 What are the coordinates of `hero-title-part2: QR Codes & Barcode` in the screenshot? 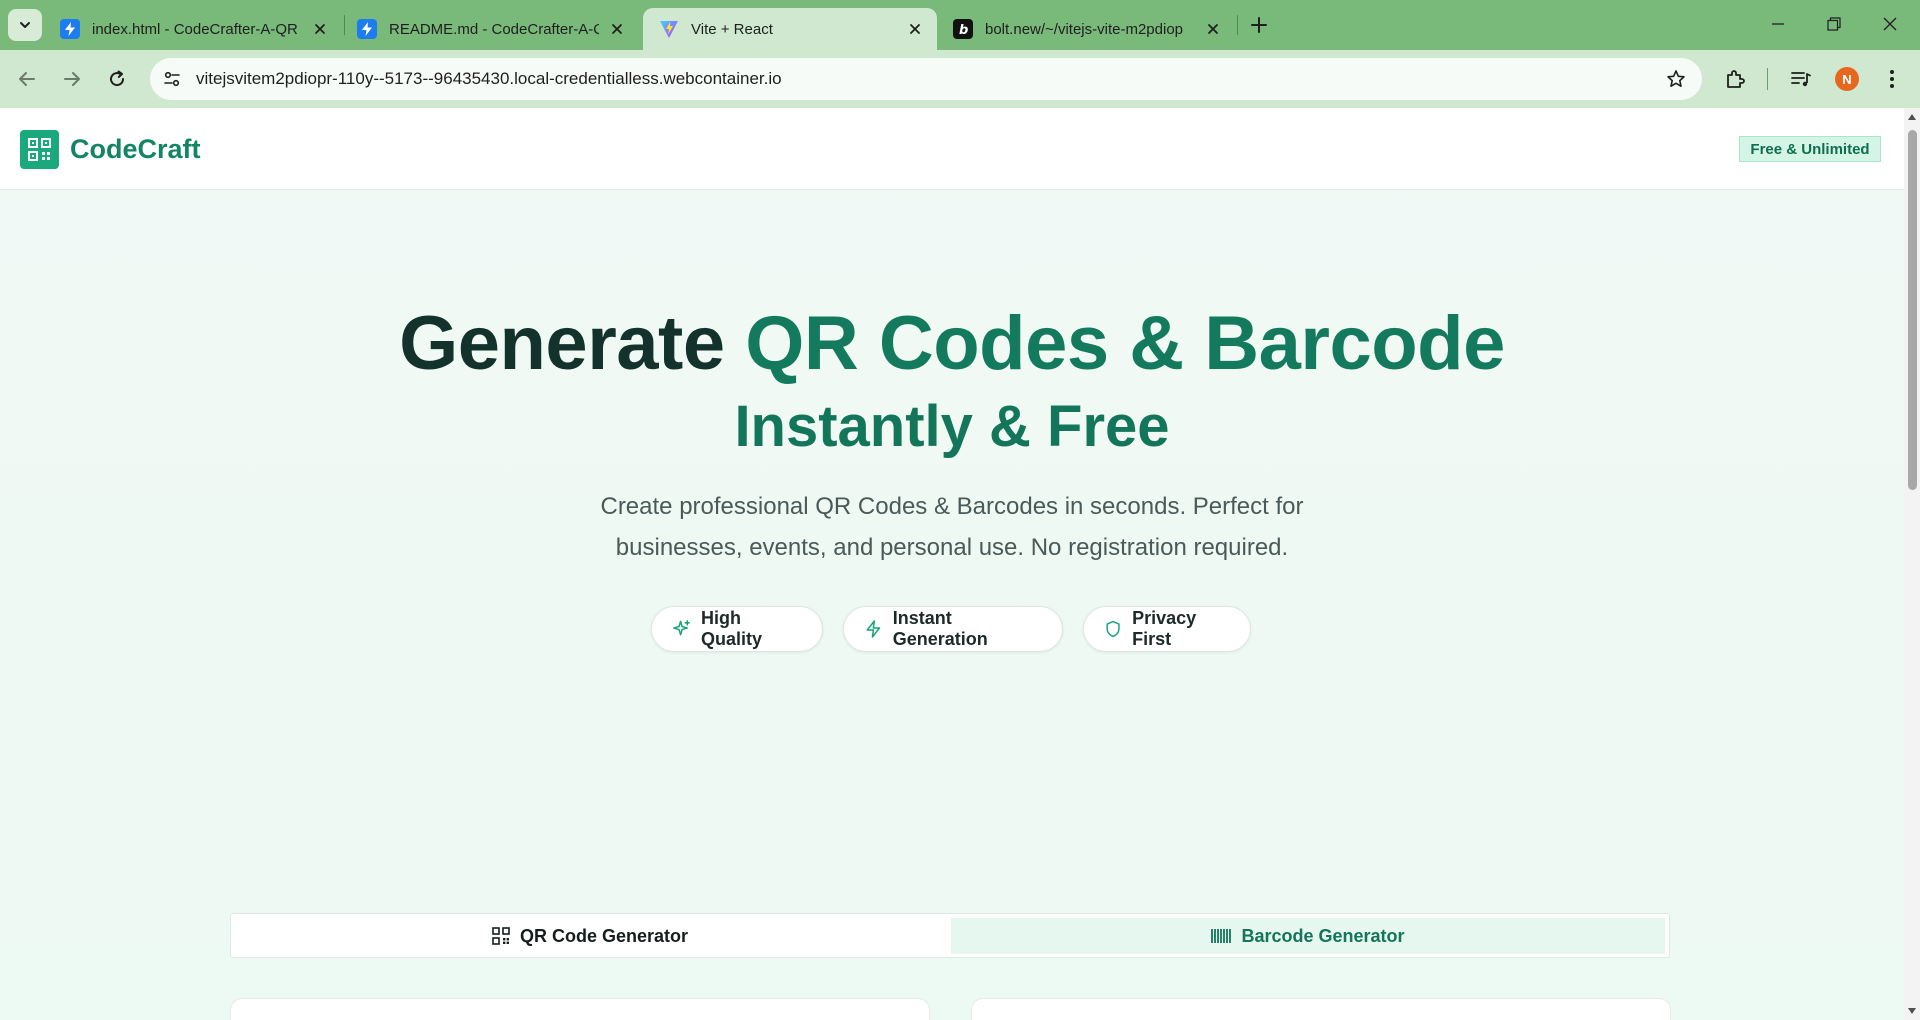 It's located at (1125, 343).